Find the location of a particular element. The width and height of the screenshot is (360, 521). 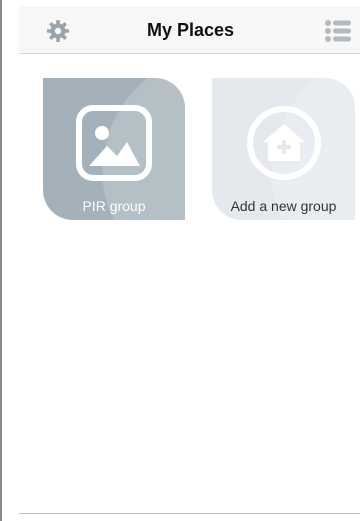

page-title: My Places is located at coordinates (190, 30).